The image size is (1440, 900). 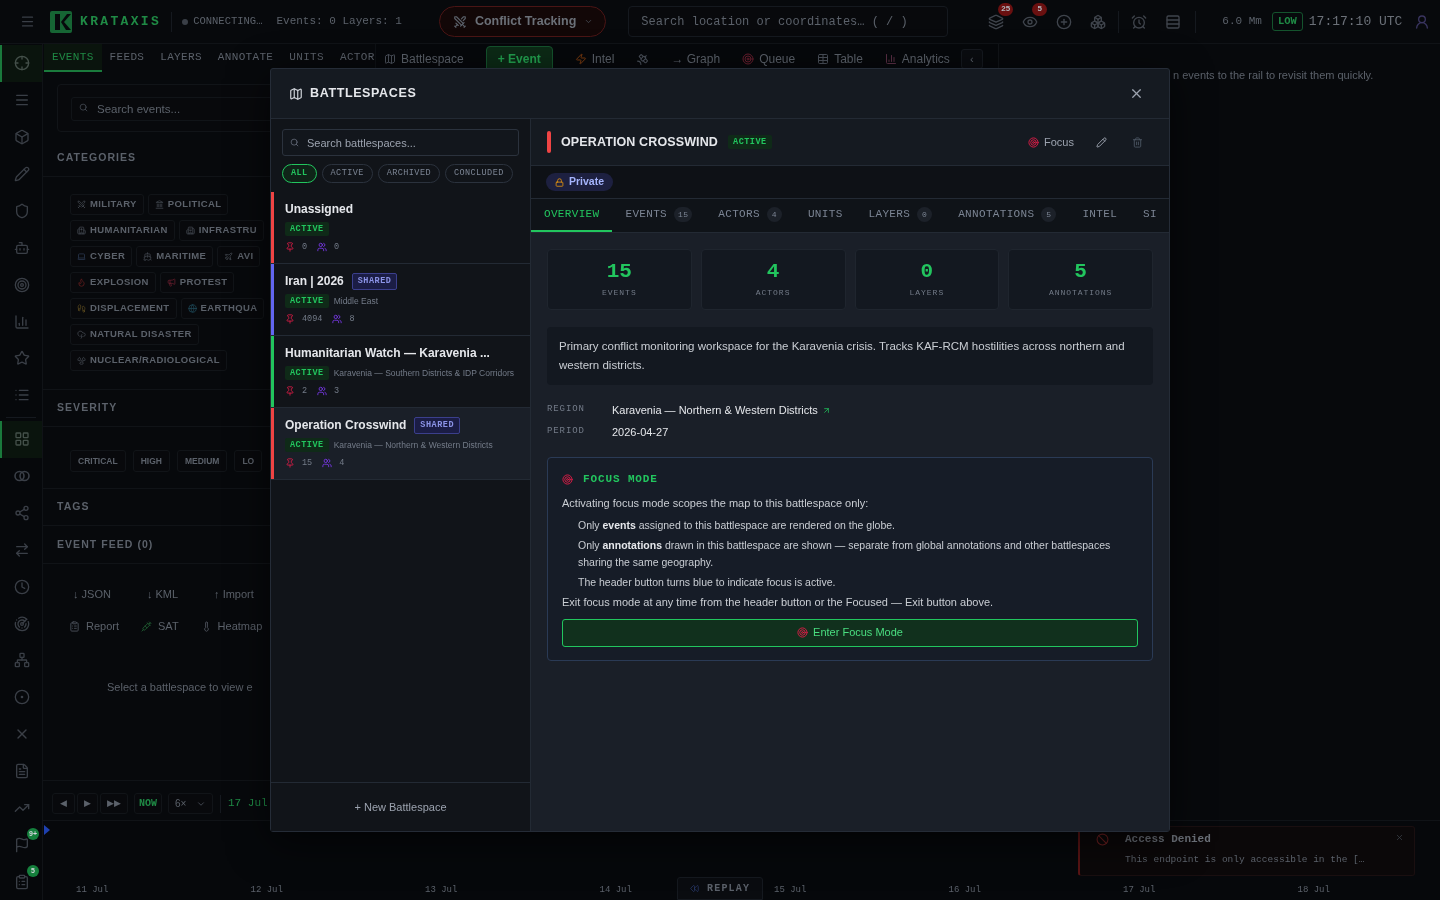 I want to click on export-button: ↓ KML, so click(x=162, y=594).